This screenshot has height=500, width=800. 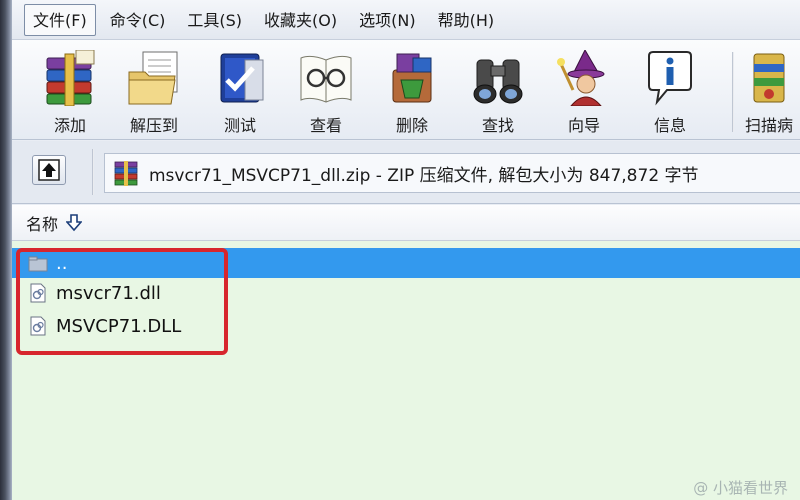 I want to click on menu-file: 文件(F), so click(x=60, y=19).